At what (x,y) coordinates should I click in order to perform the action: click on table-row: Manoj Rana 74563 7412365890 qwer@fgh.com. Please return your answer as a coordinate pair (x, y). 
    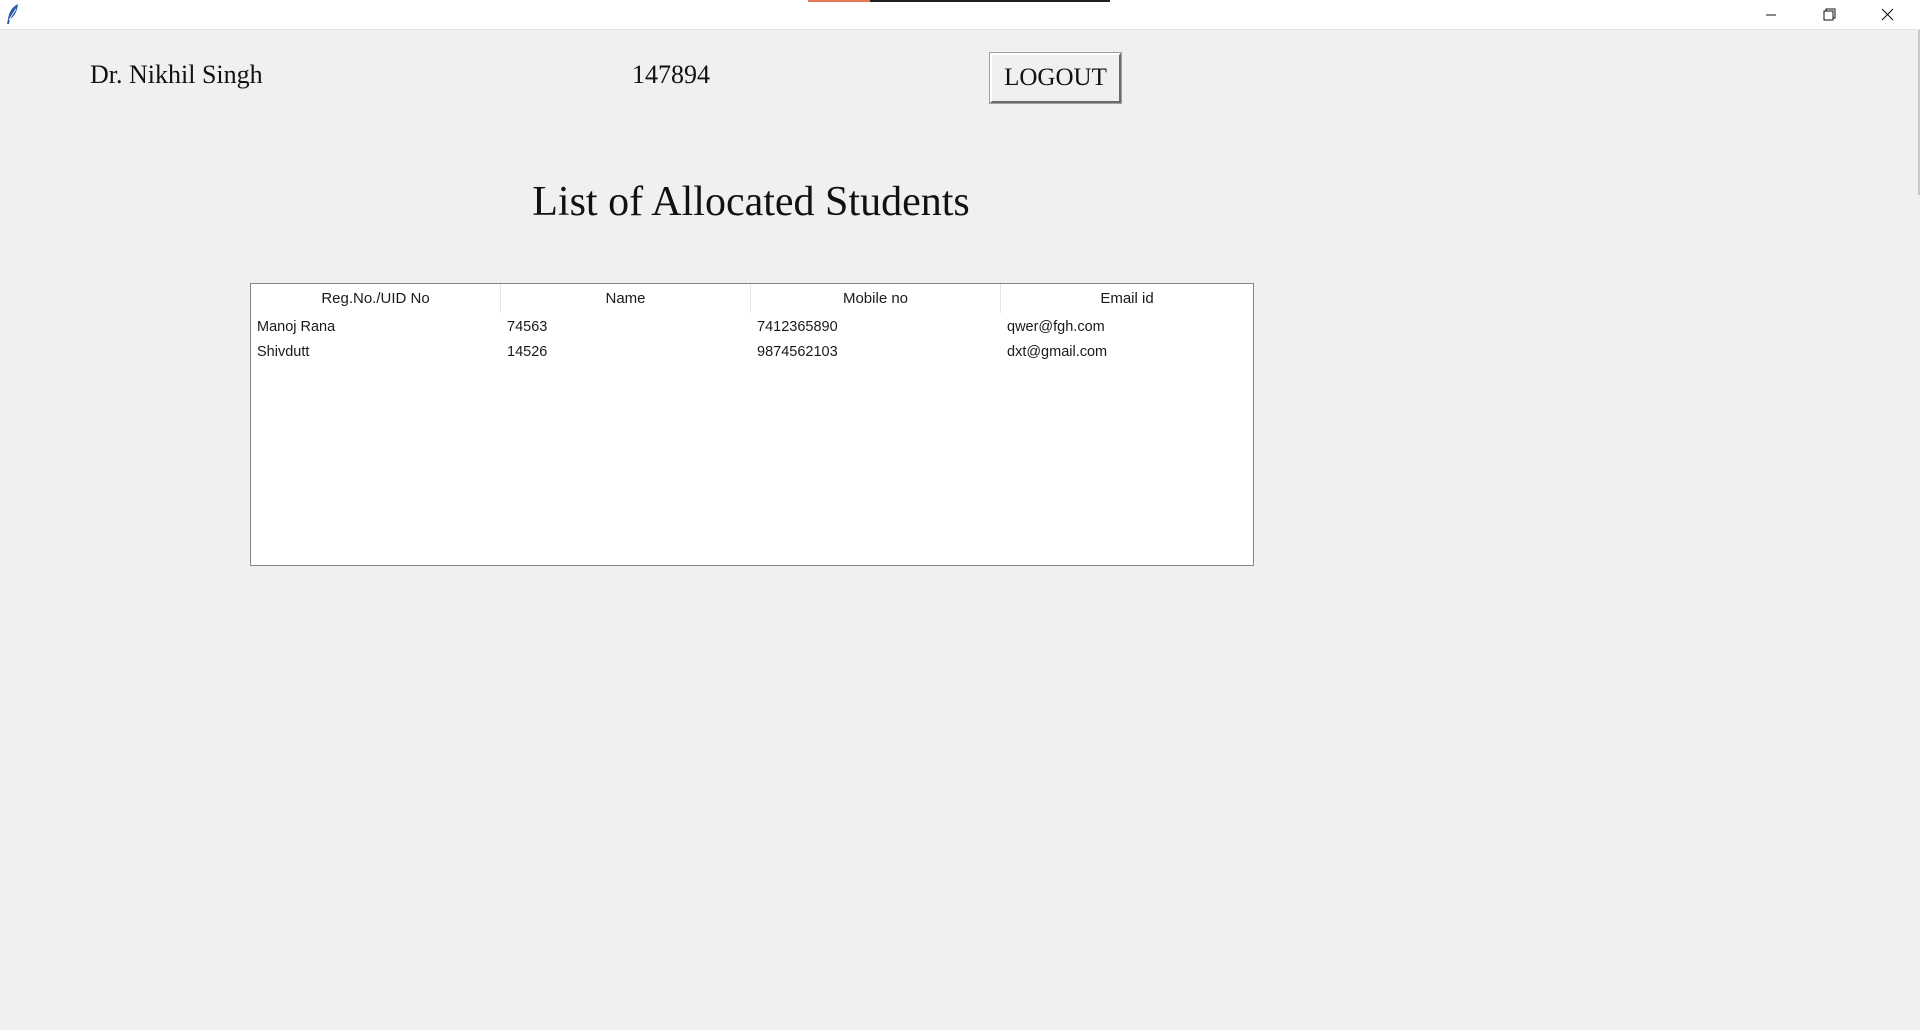
    Looking at the image, I should click on (752, 326).